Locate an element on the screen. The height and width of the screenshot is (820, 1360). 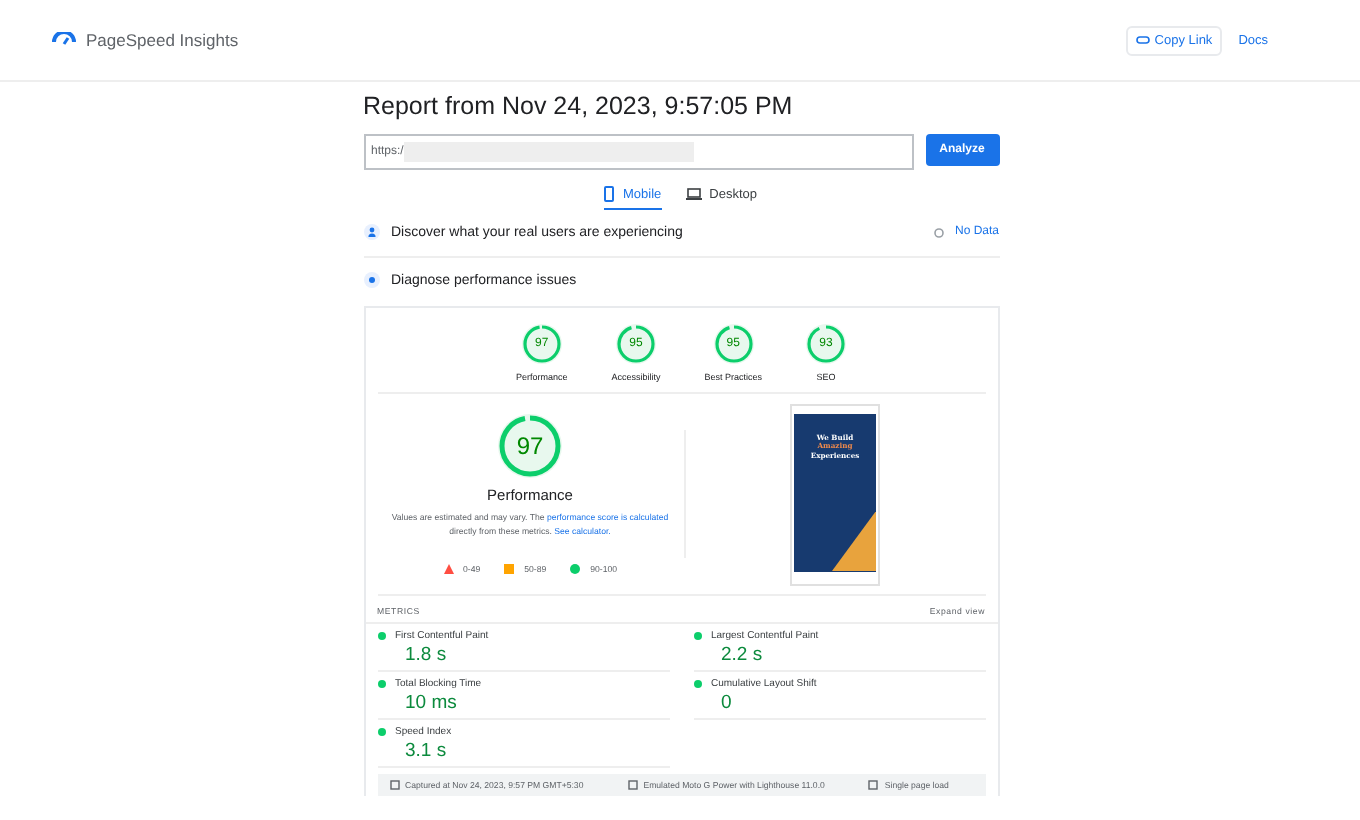
people-icon is located at coordinates (371, 232).